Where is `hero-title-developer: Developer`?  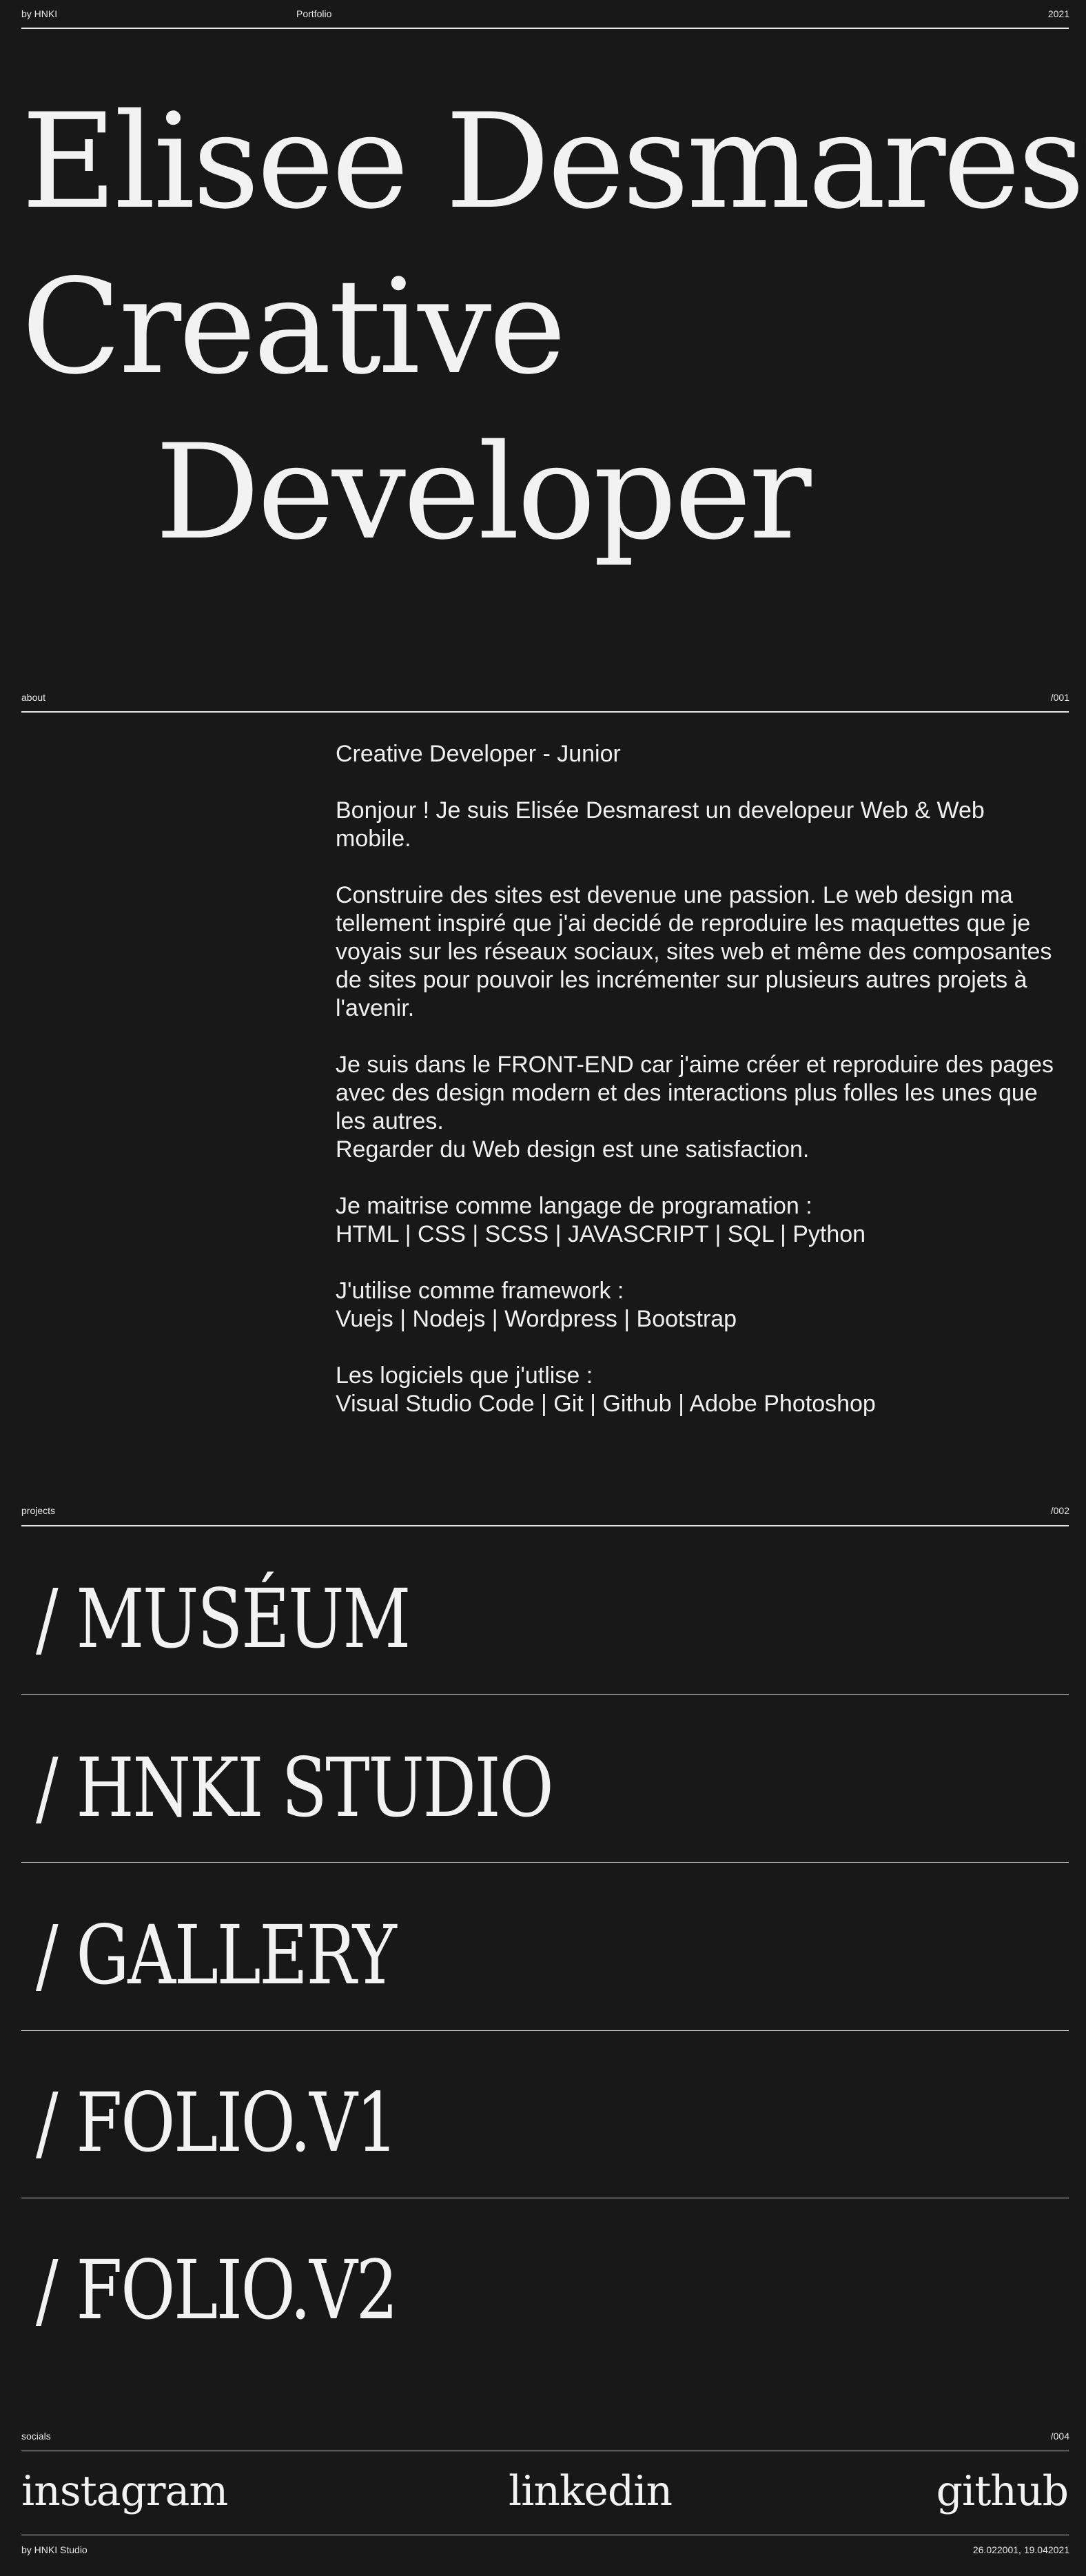
hero-title-developer: Developer is located at coordinates (484, 492).